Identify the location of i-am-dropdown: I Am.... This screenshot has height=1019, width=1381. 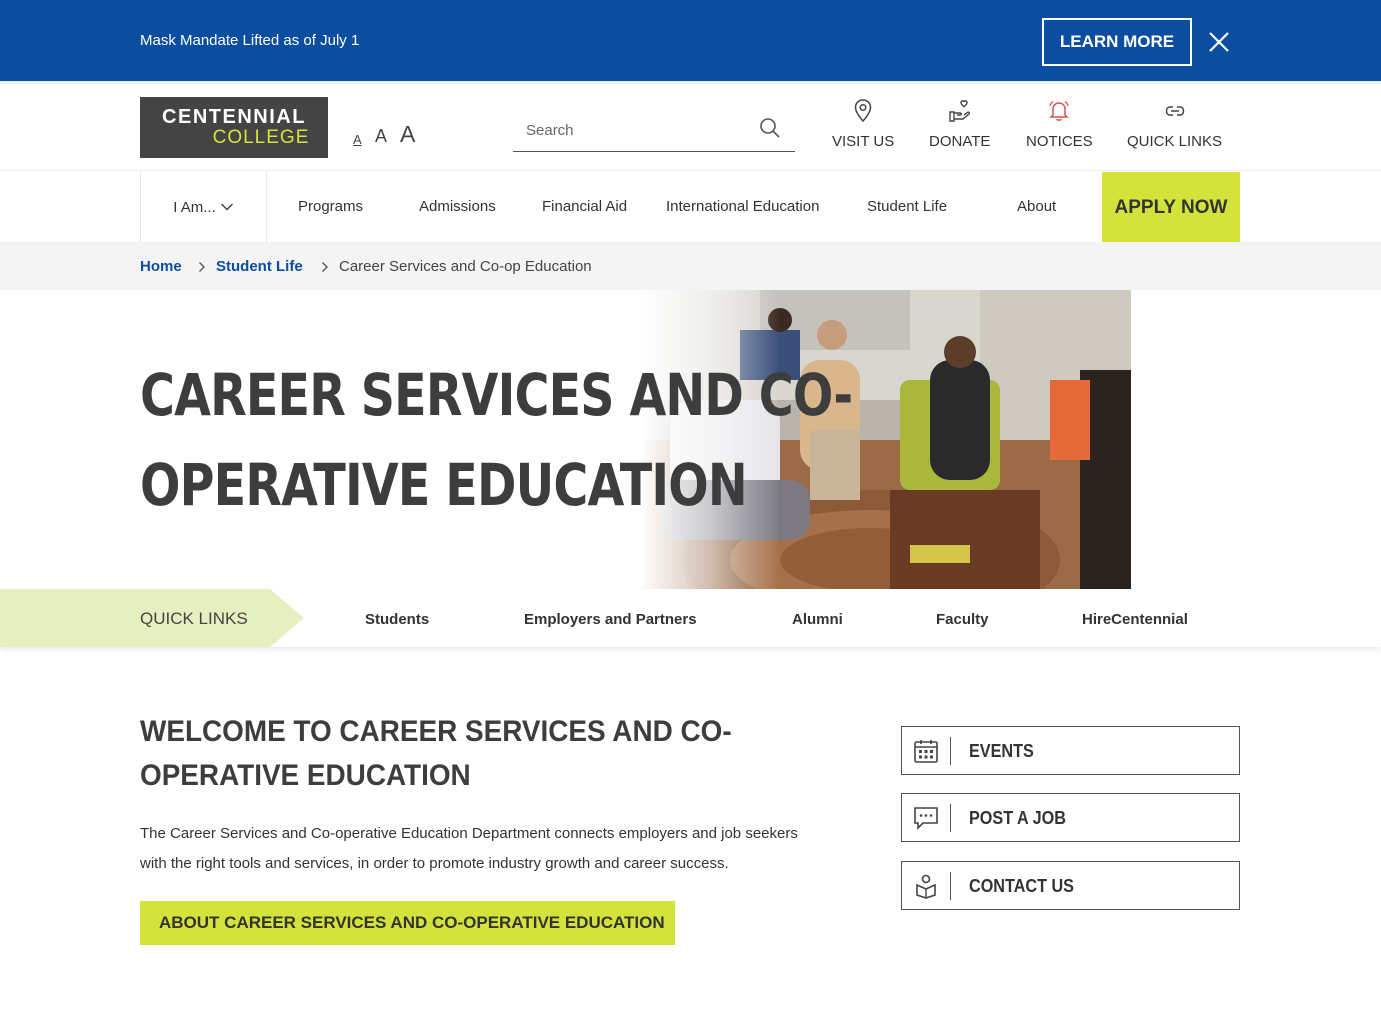
(203, 207).